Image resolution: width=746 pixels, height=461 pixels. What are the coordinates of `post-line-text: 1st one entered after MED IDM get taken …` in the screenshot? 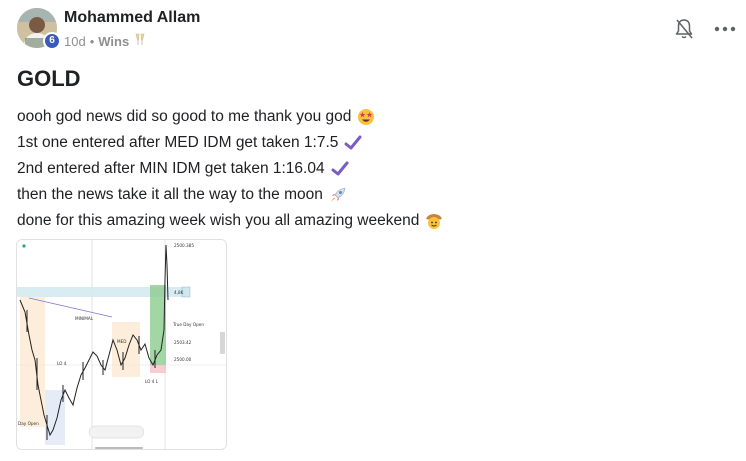 It's located at (178, 142).